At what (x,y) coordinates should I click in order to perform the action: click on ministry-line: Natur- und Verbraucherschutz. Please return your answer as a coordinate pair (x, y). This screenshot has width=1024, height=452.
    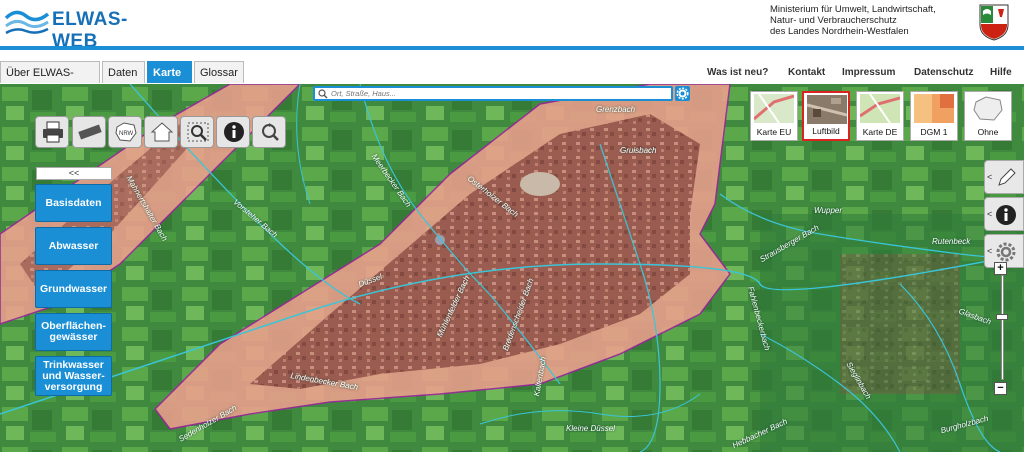
    Looking at the image, I should click on (833, 20).